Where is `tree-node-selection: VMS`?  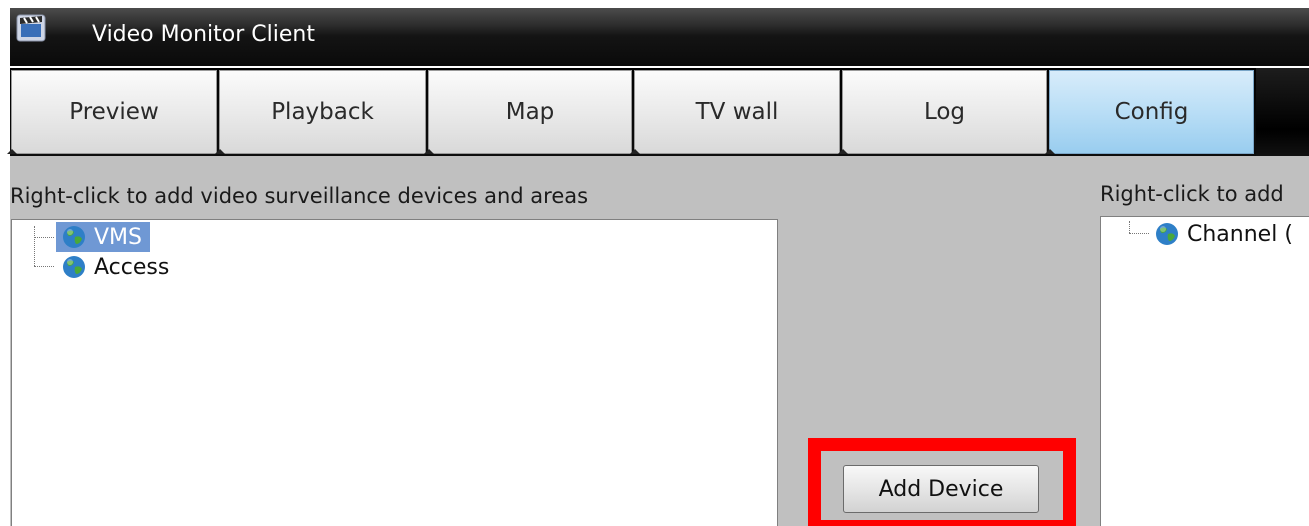
tree-node-selection: VMS is located at coordinates (103, 237).